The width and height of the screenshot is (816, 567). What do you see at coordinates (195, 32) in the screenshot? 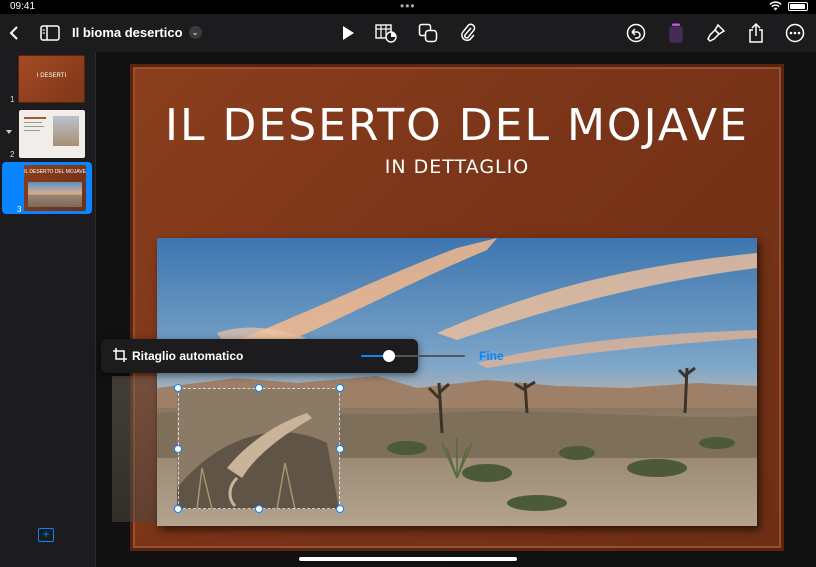
I see `chevron-down-icon: ⌄` at bounding box center [195, 32].